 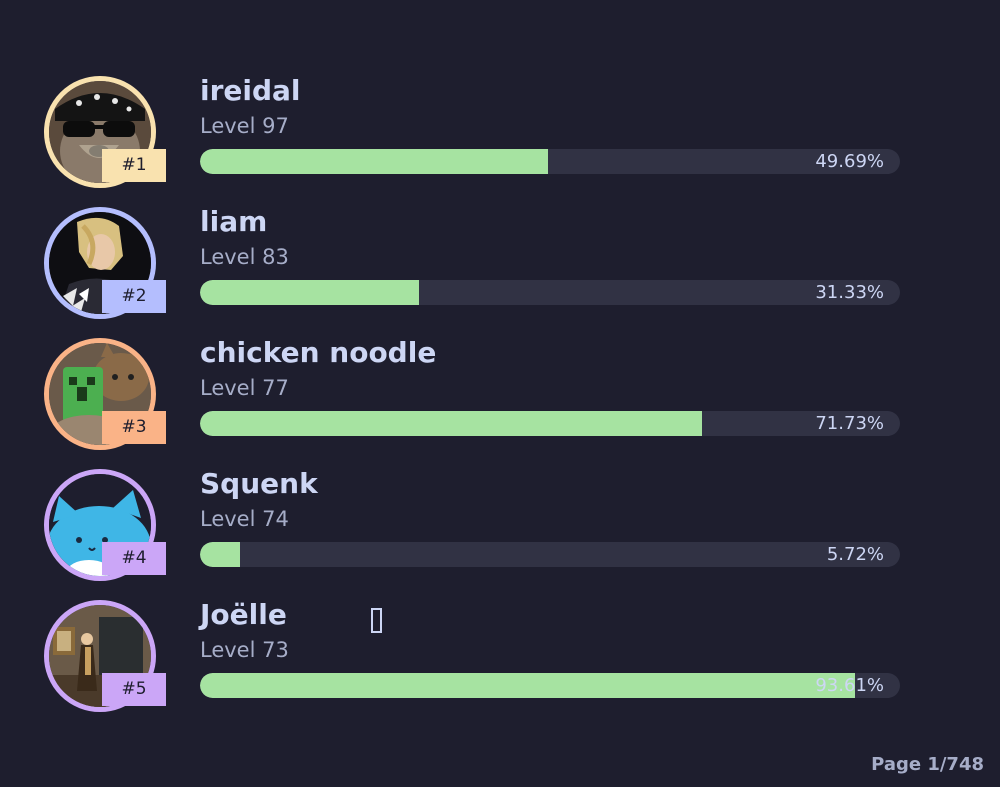 I want to click on progress-bar: 93.61%, so click(x=550, y=685).